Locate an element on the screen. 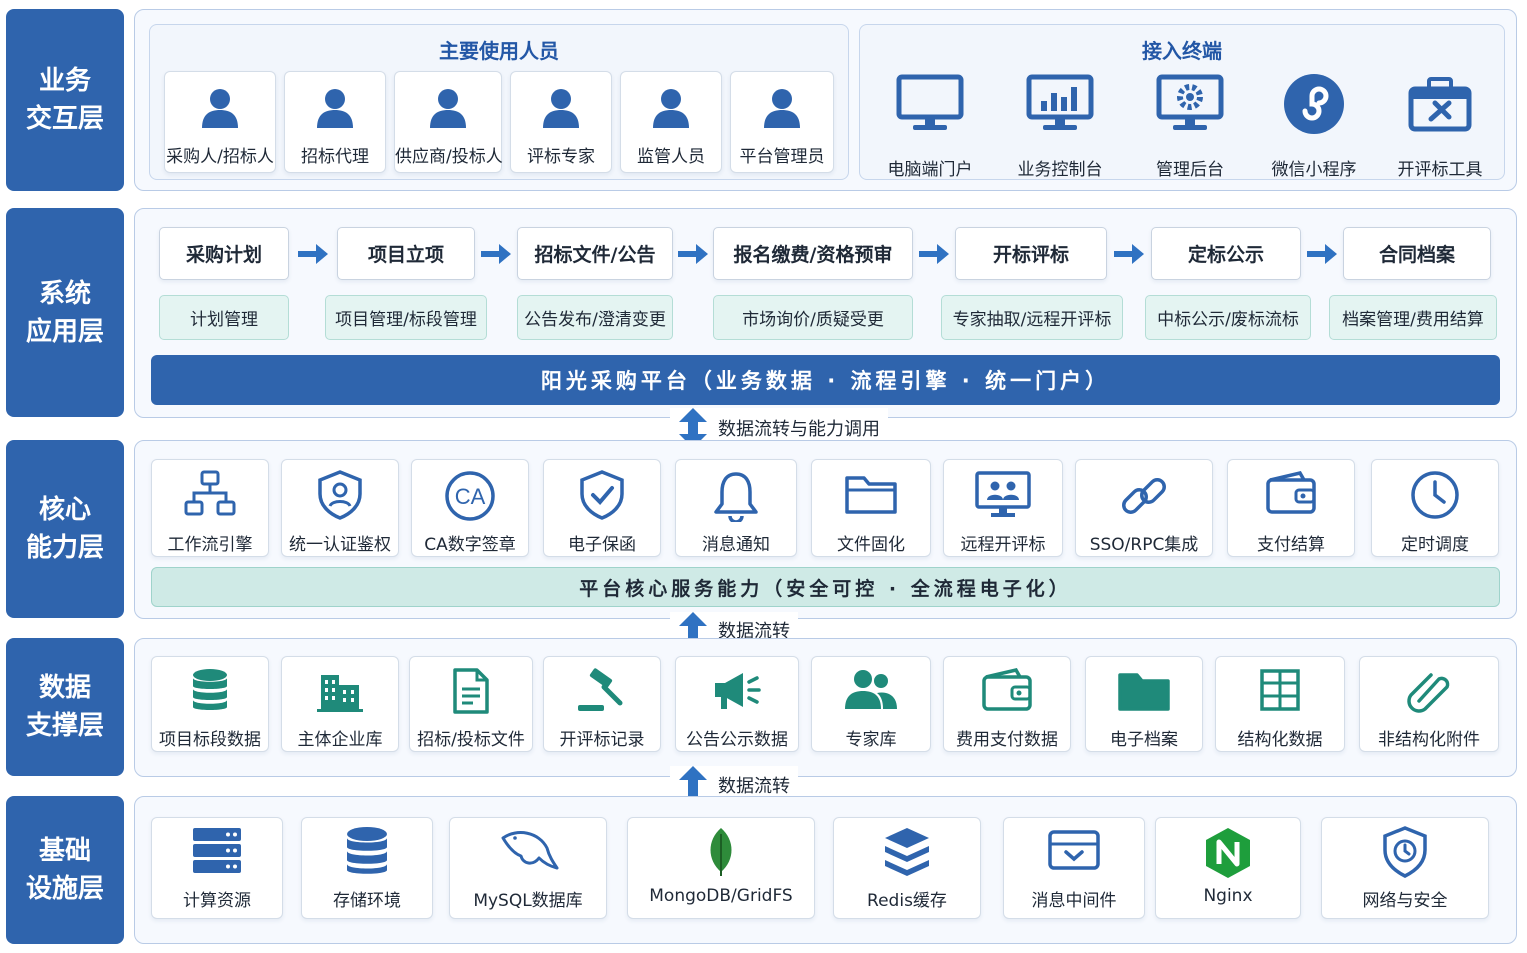 This screenshot has width=1527, height=953. link-icon is located at coordinates (1144, 496).